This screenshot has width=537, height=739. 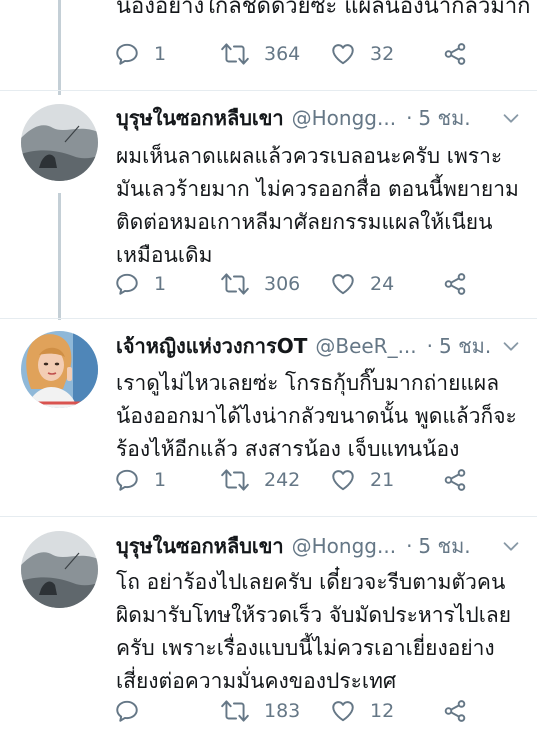 I want to click on retweet-count: 364, so click(x=282, y=54).